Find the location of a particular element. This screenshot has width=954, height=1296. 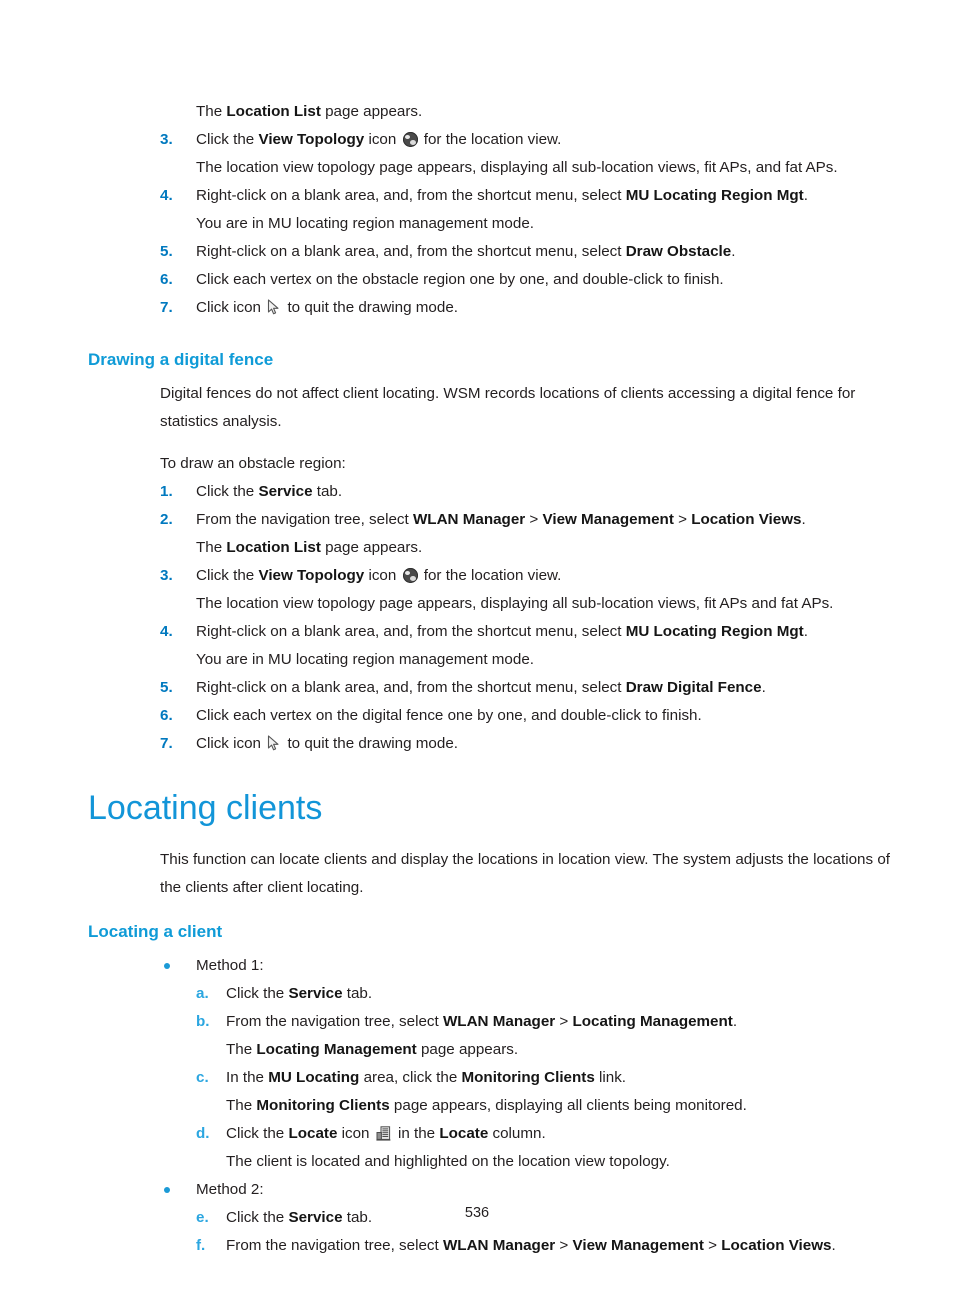

step-marker: d. is located at coordinates (203, 1133).